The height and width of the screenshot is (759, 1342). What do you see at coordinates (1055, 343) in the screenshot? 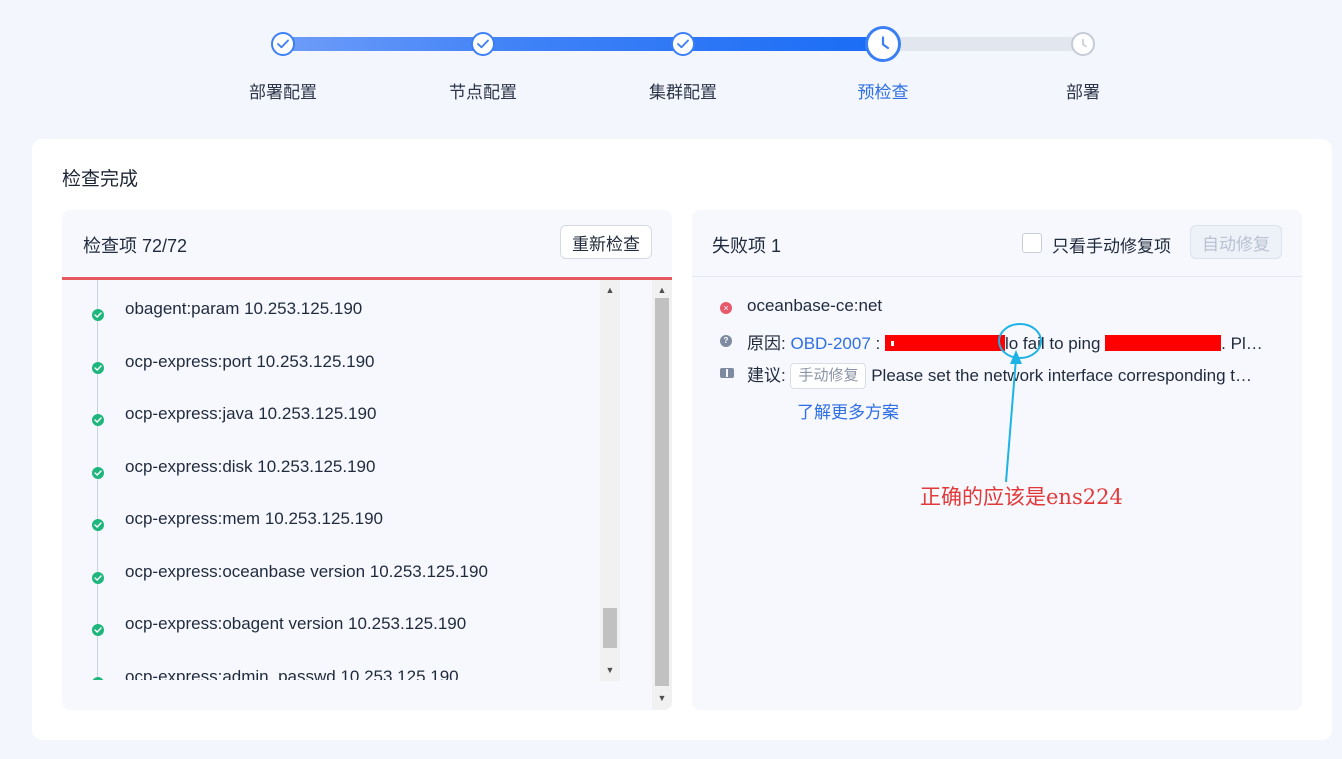
I see `reason-message-start: lo fail to ping` at bounding box center [1055, 343].